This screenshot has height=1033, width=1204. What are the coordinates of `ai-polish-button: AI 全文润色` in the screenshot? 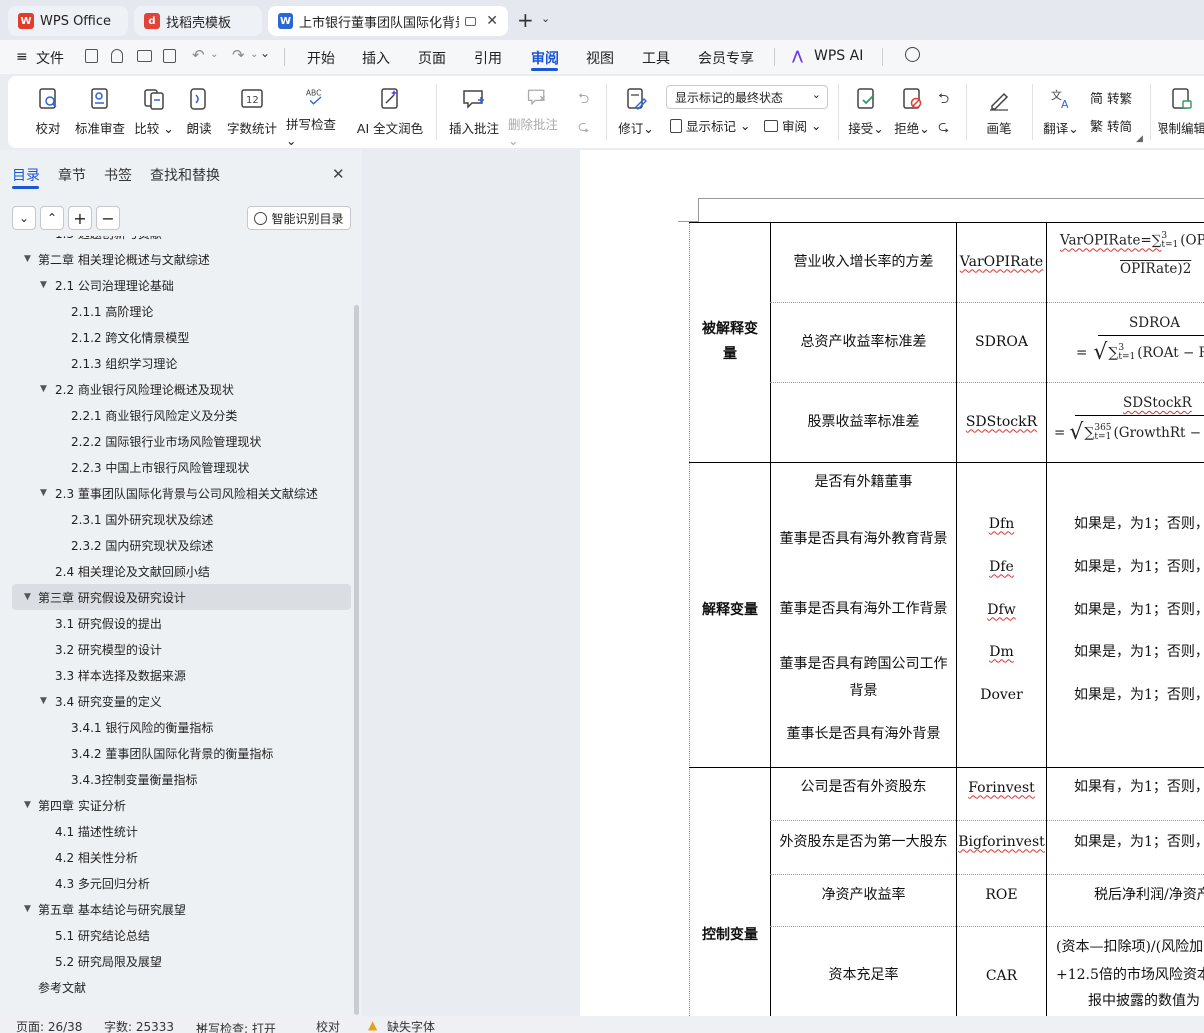 It's located at (390, 112).